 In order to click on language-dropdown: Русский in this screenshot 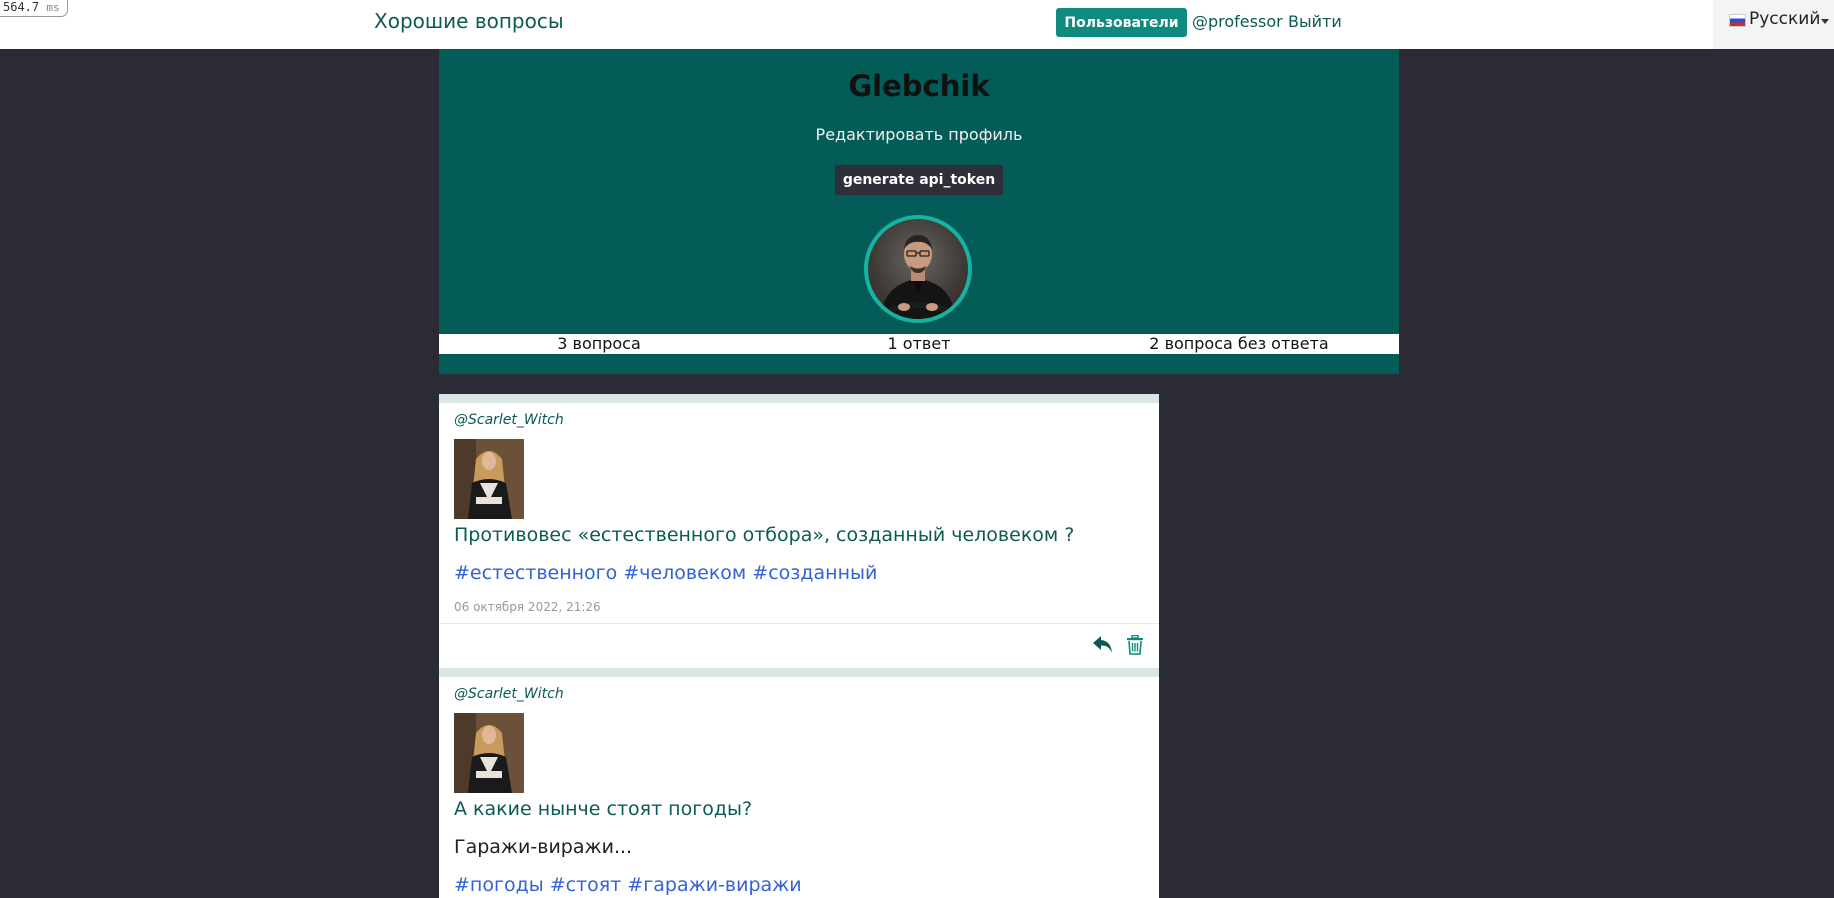, I will do `click(1773, 24)`.